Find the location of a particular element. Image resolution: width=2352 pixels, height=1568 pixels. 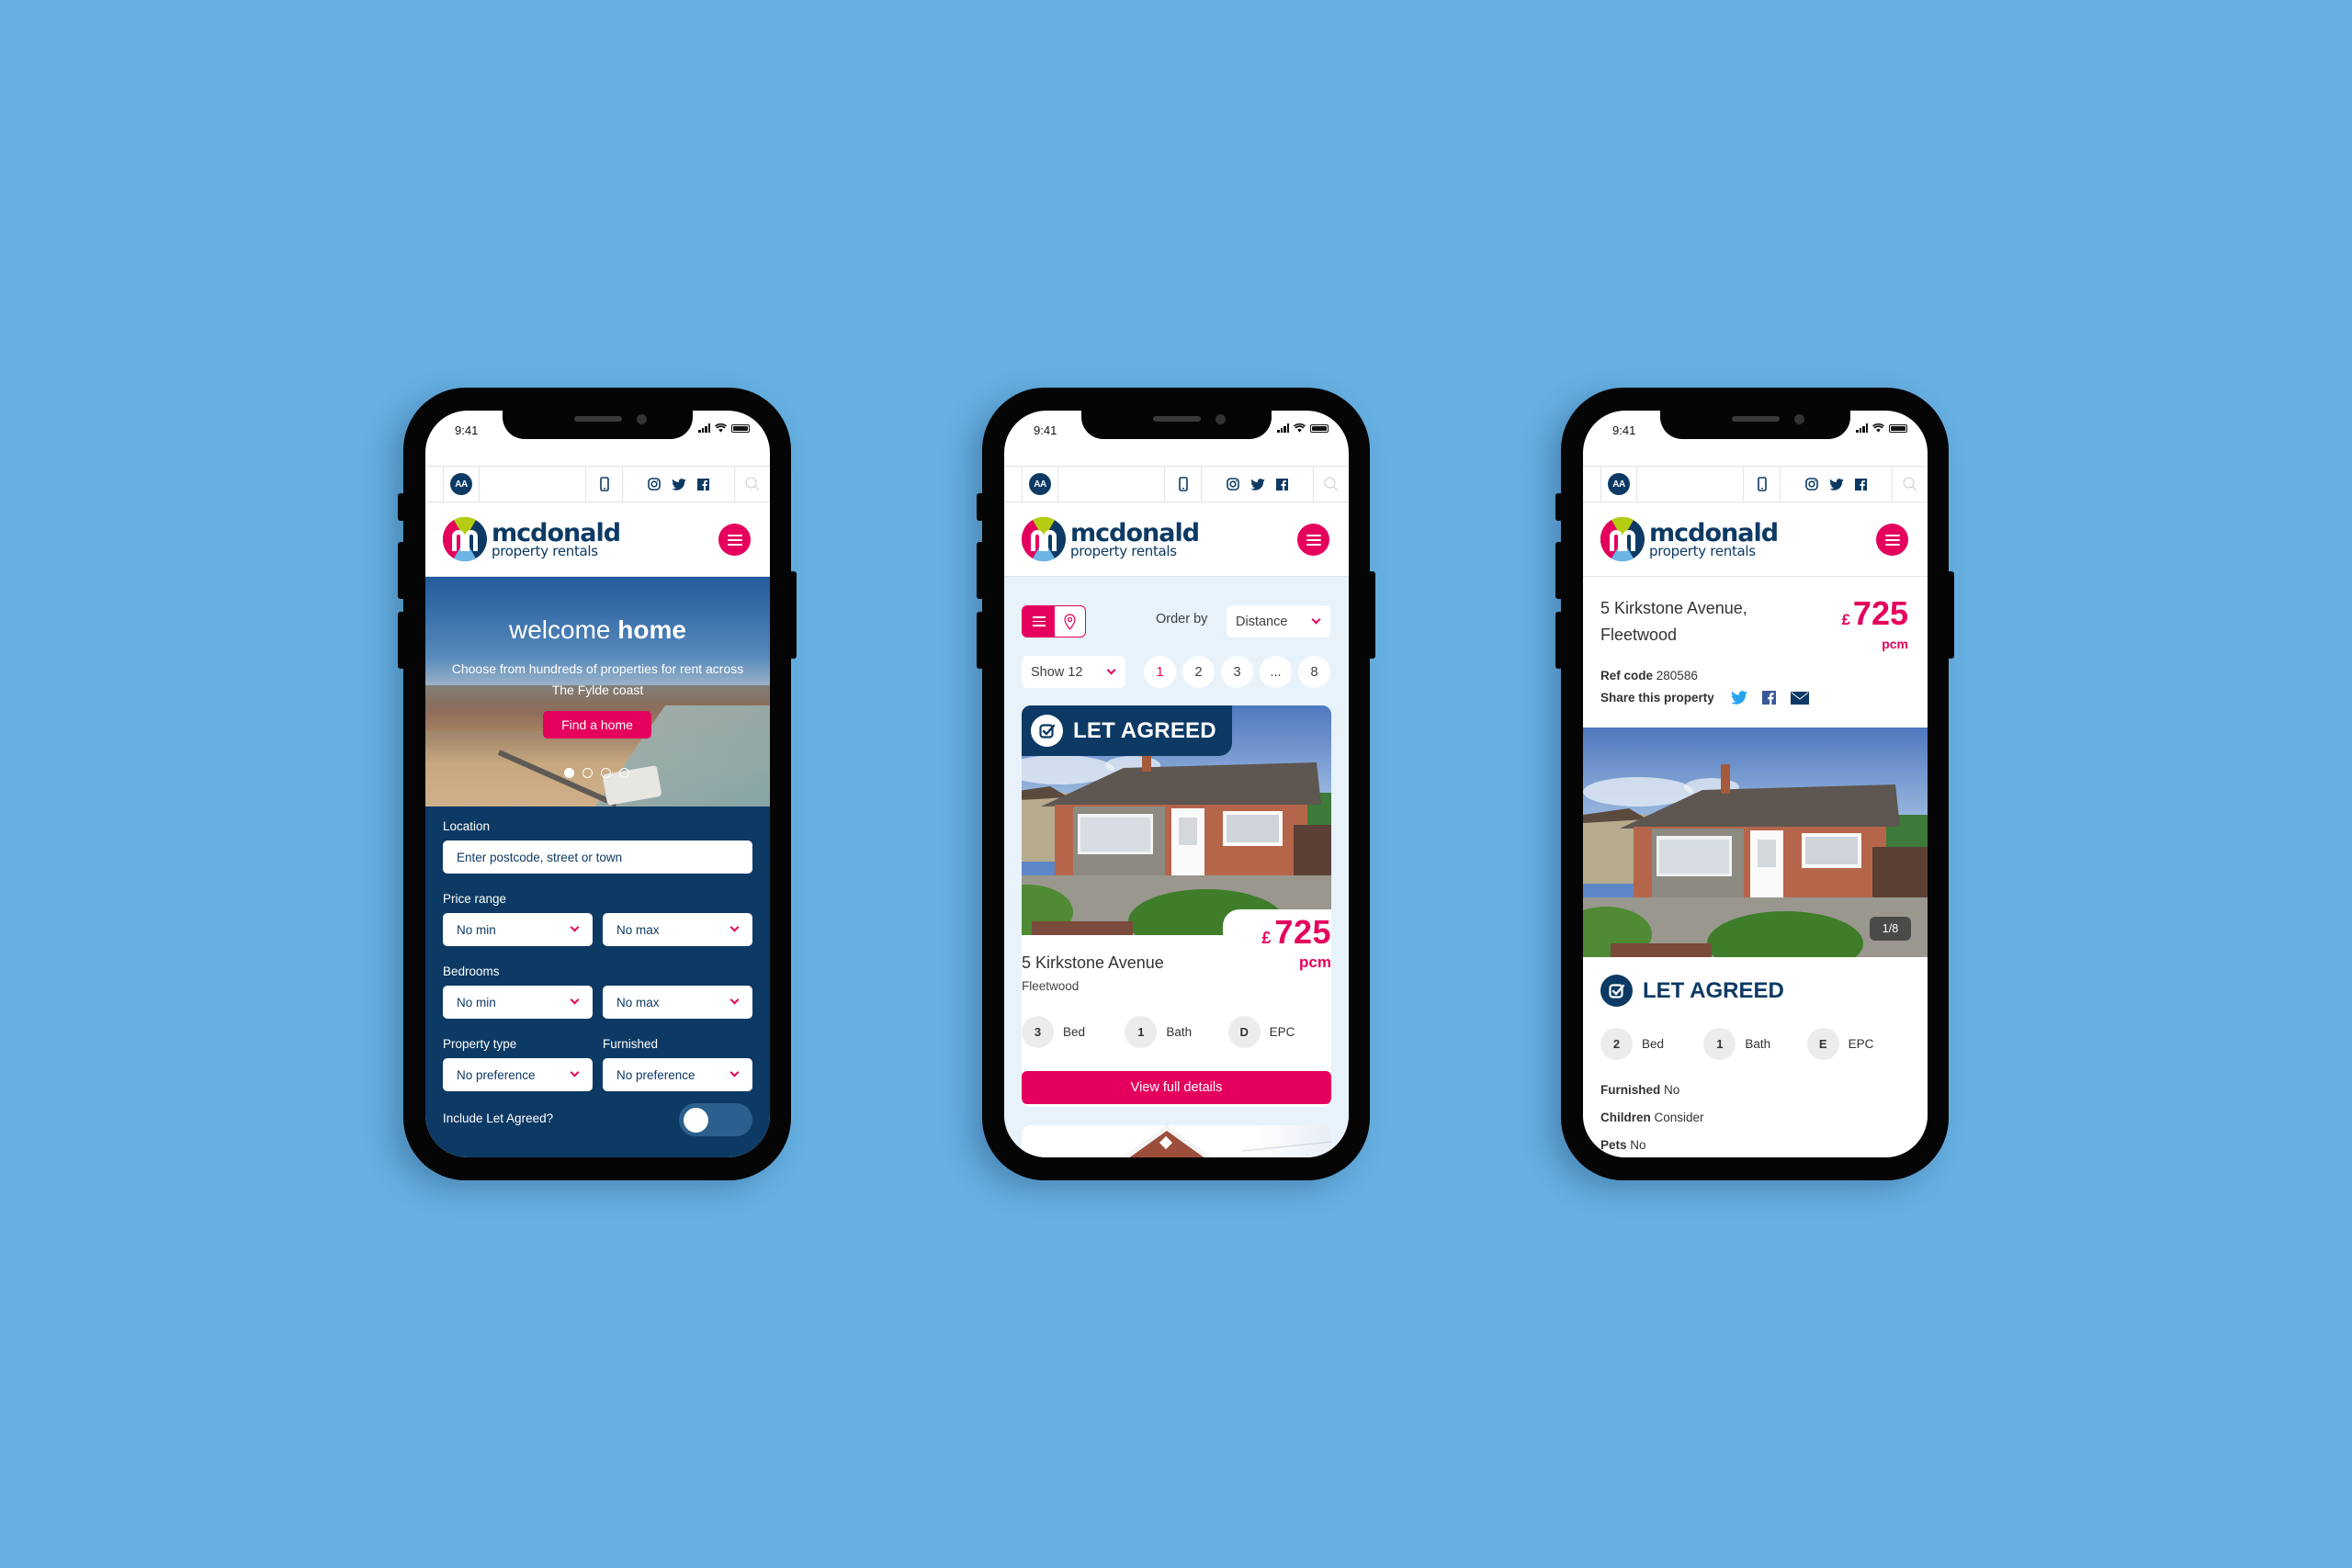

logo-wordmark: mcdonald is located at coordinates (1135, 532).